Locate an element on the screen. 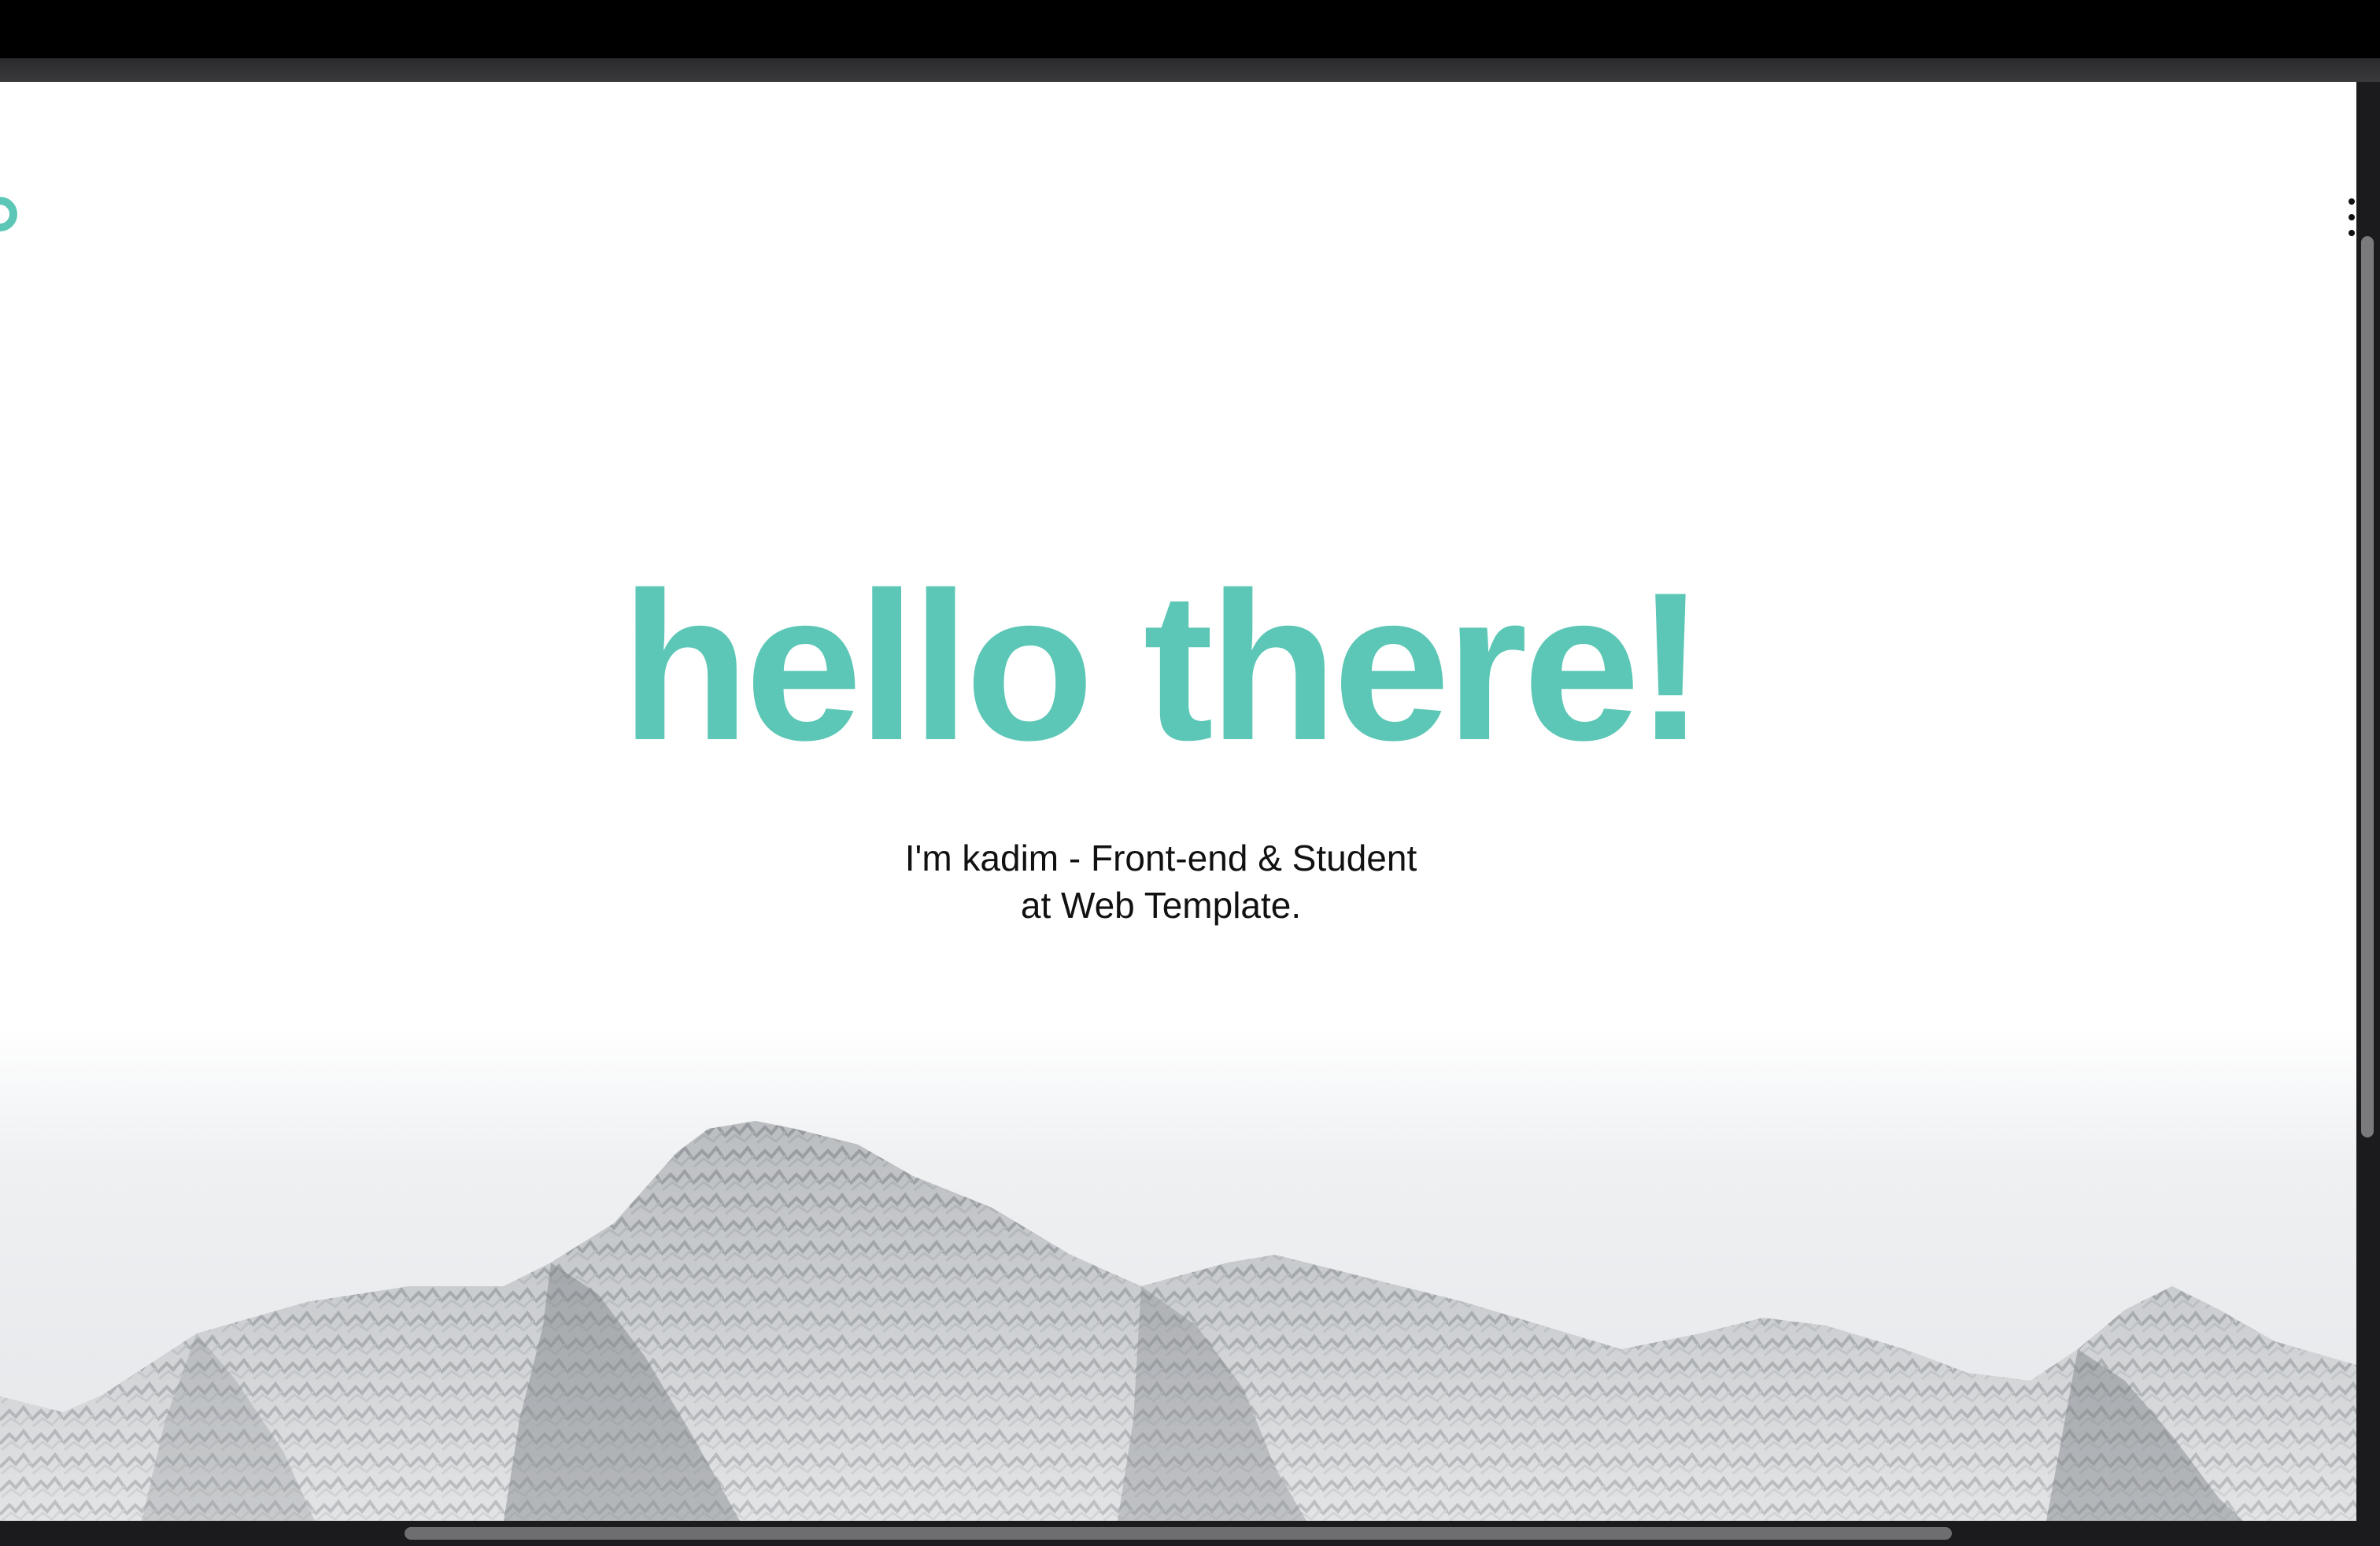 The image size is (2380, 1546). horizontal-scrollbar-thumb is located at coordinates (1178, 1533).